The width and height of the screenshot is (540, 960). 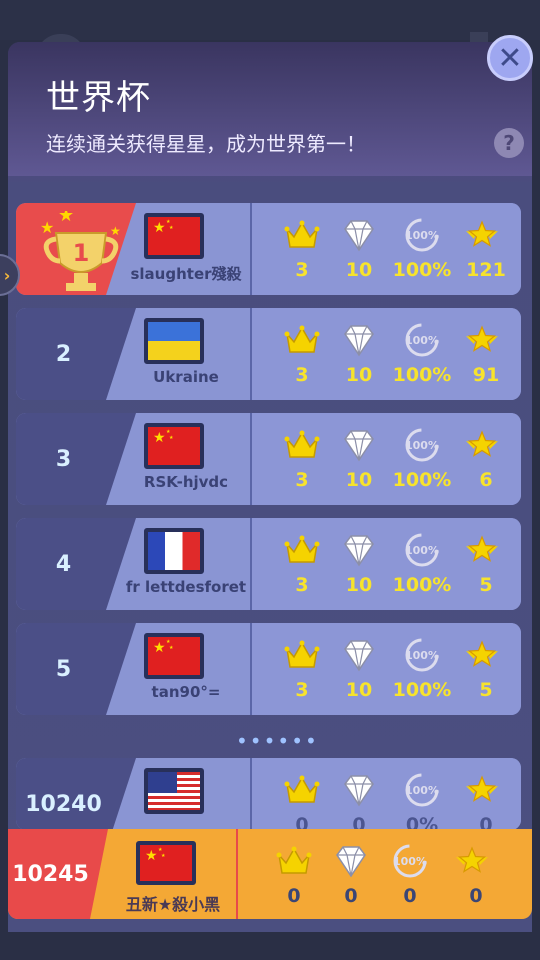 I want to click on rank-number: 4, so click(x=63, y=564).